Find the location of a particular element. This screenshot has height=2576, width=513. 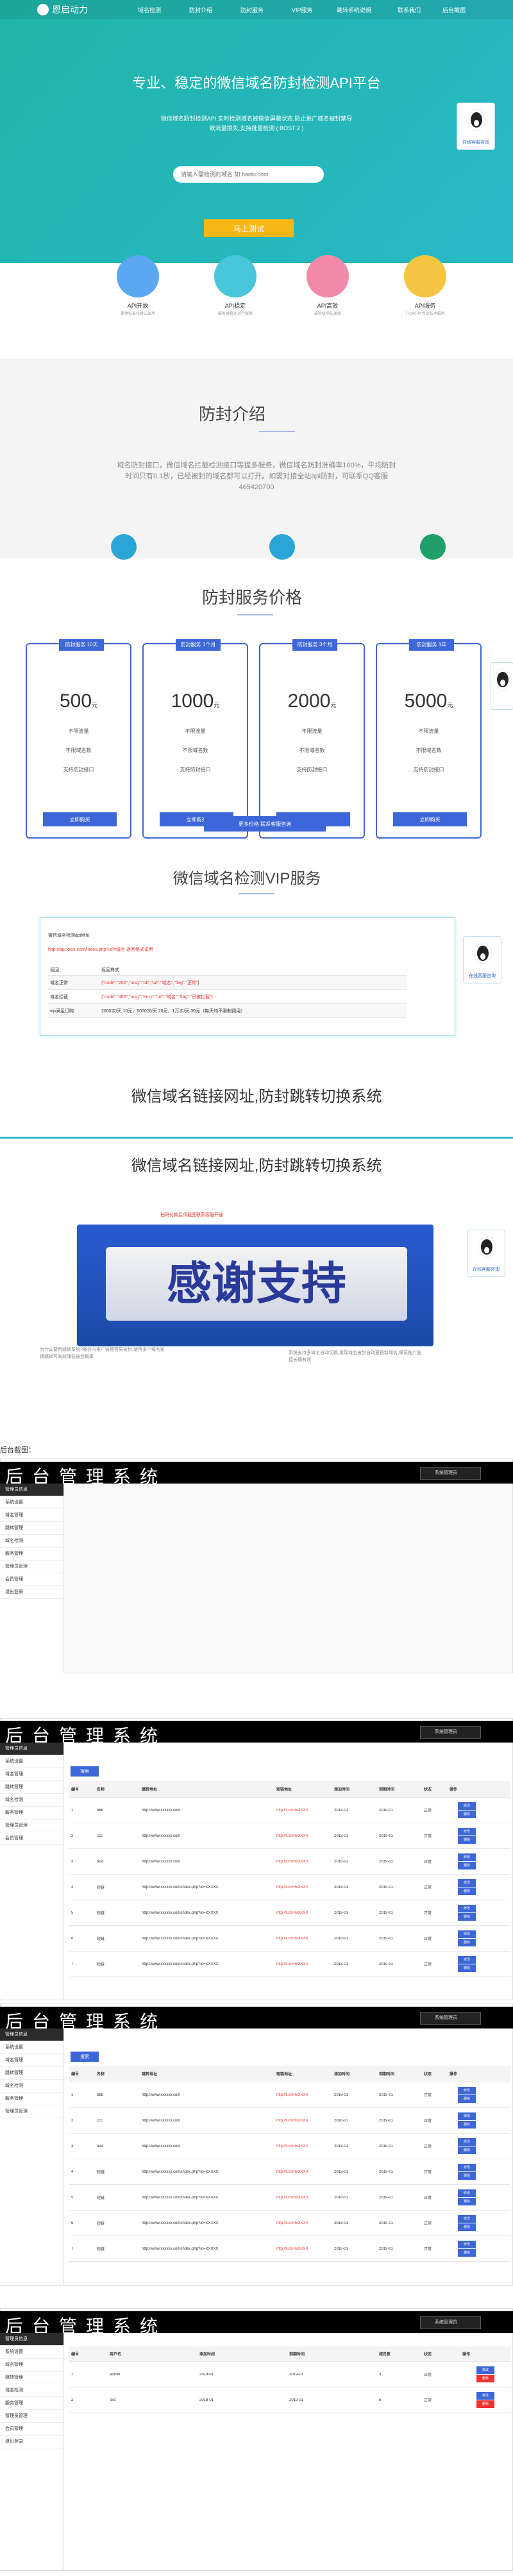

table-row: 1 admin 2018-01 2019-01 3 正常 修改 删除 is located at coordinates (289, 2375).